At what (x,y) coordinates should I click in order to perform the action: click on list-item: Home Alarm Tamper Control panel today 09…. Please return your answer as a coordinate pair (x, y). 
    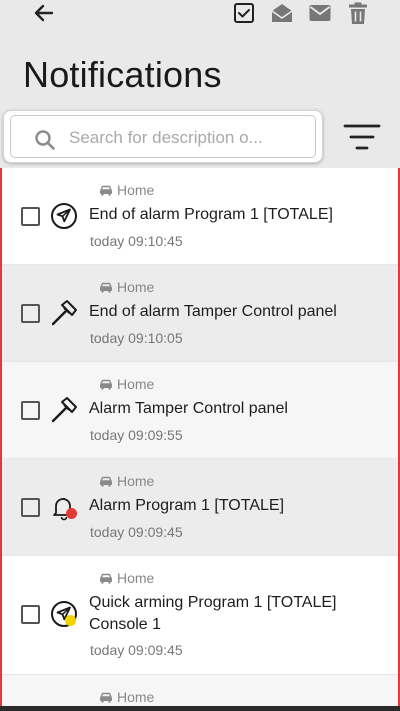
    Looking at the image, I should click on (200, 410).